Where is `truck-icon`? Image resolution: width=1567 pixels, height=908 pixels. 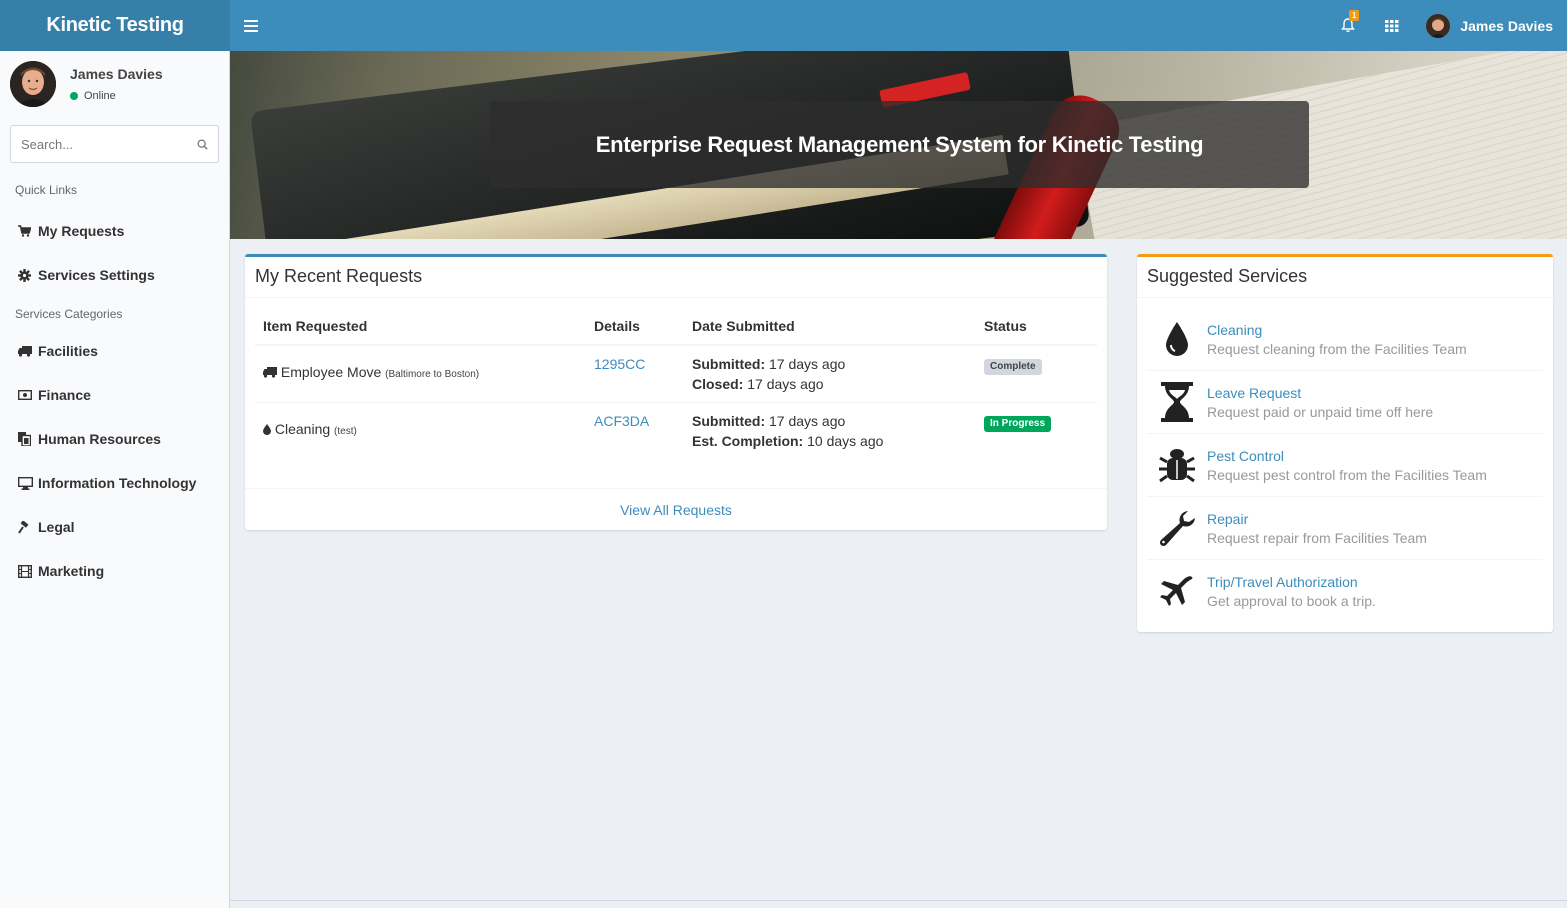
truck-icon is located at coordinates (26, 351).